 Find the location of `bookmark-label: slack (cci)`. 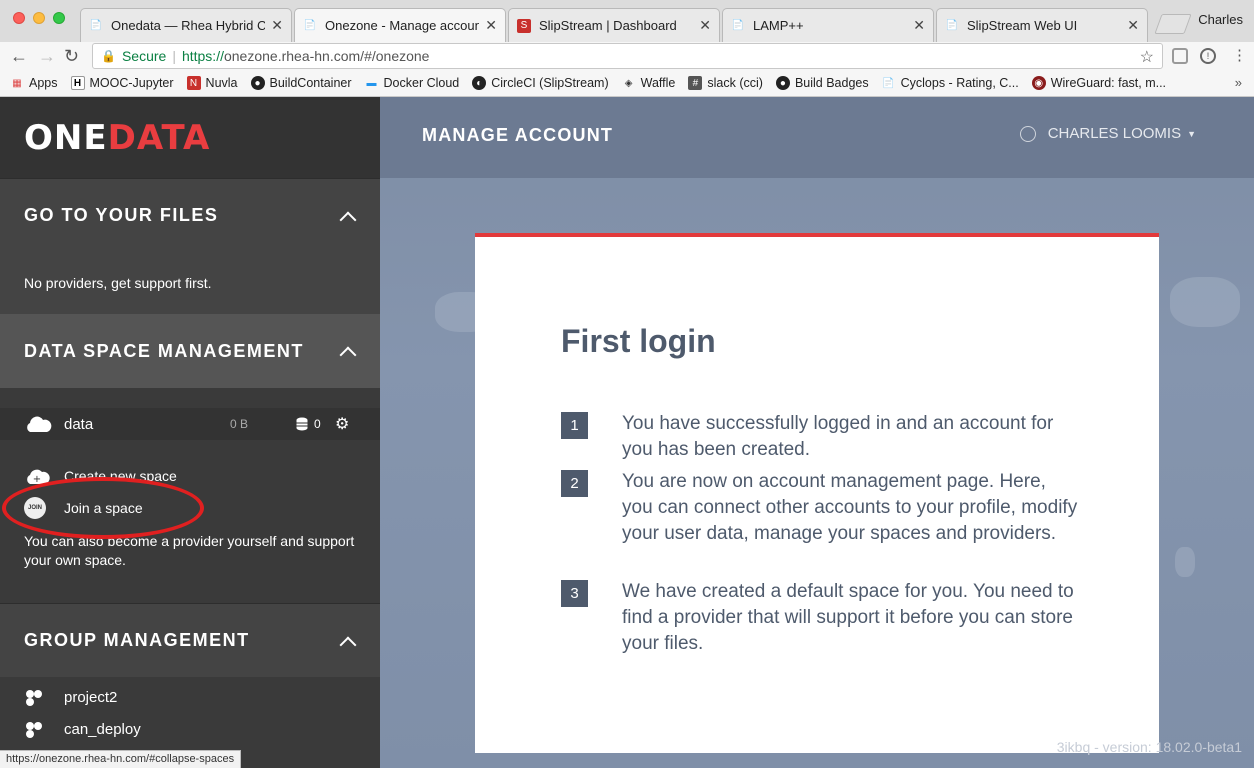

bookmark-label: slack (cci) is located at coordinates (735, 83).